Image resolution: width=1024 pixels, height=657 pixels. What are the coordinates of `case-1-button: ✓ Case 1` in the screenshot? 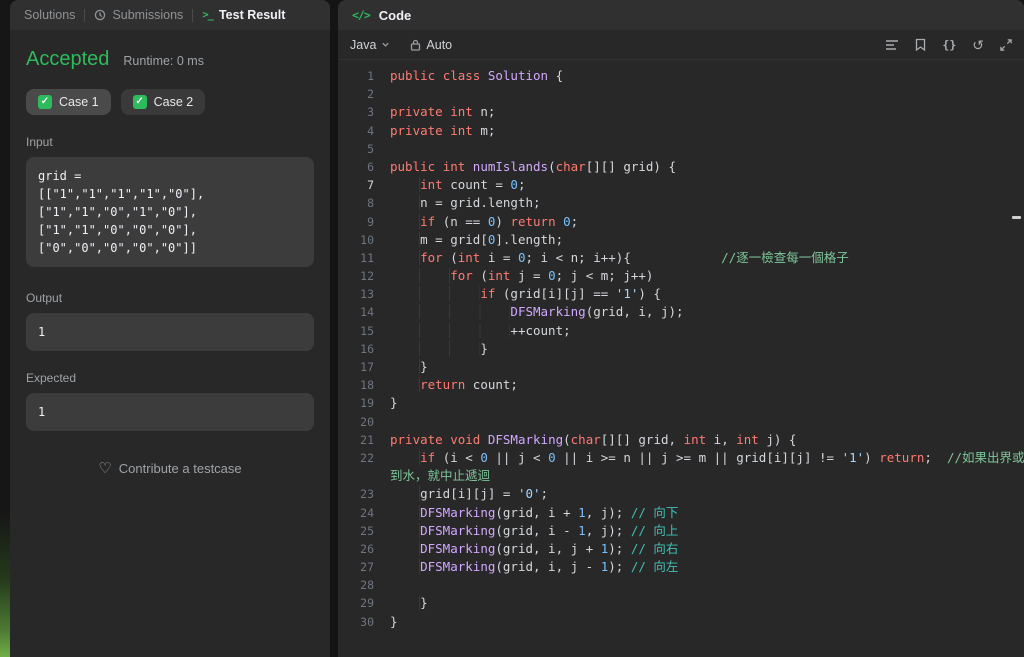 It's located at (68, 102).